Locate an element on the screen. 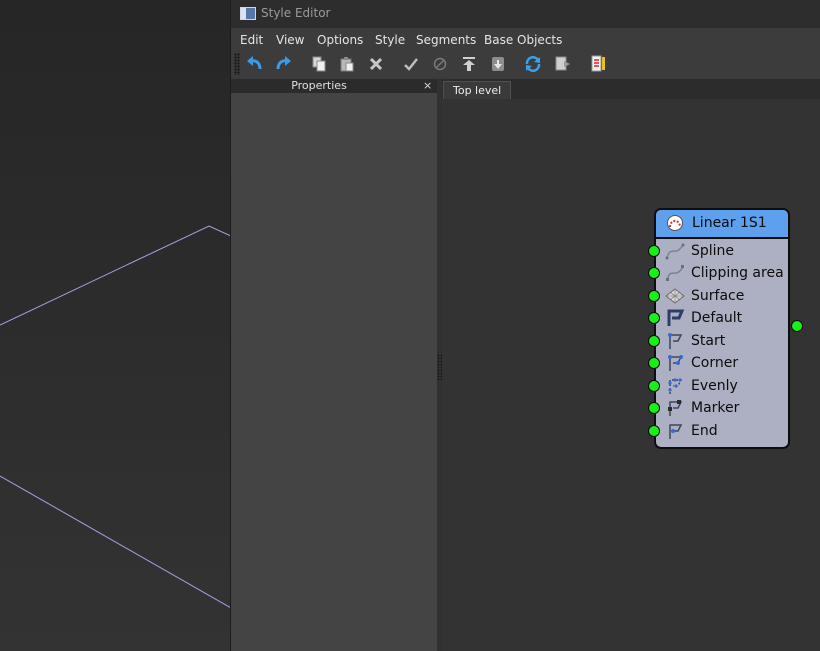 This screenshot has height=651, width=820. port-default: Default is located at coordinates (718, 319).